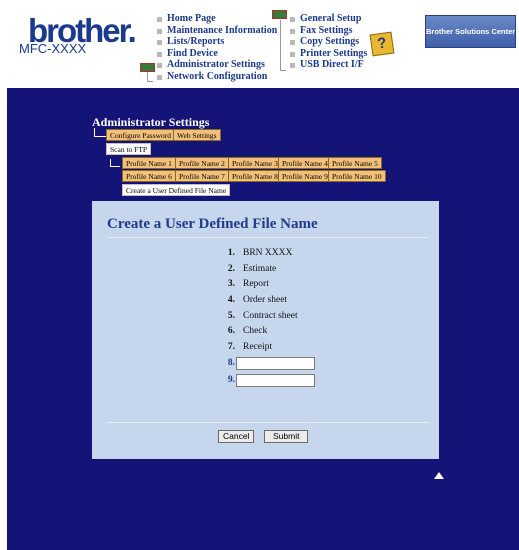 This screenshot has height=550, width=519. I want to click on current-page-arrow-icon, so click(147, 67).